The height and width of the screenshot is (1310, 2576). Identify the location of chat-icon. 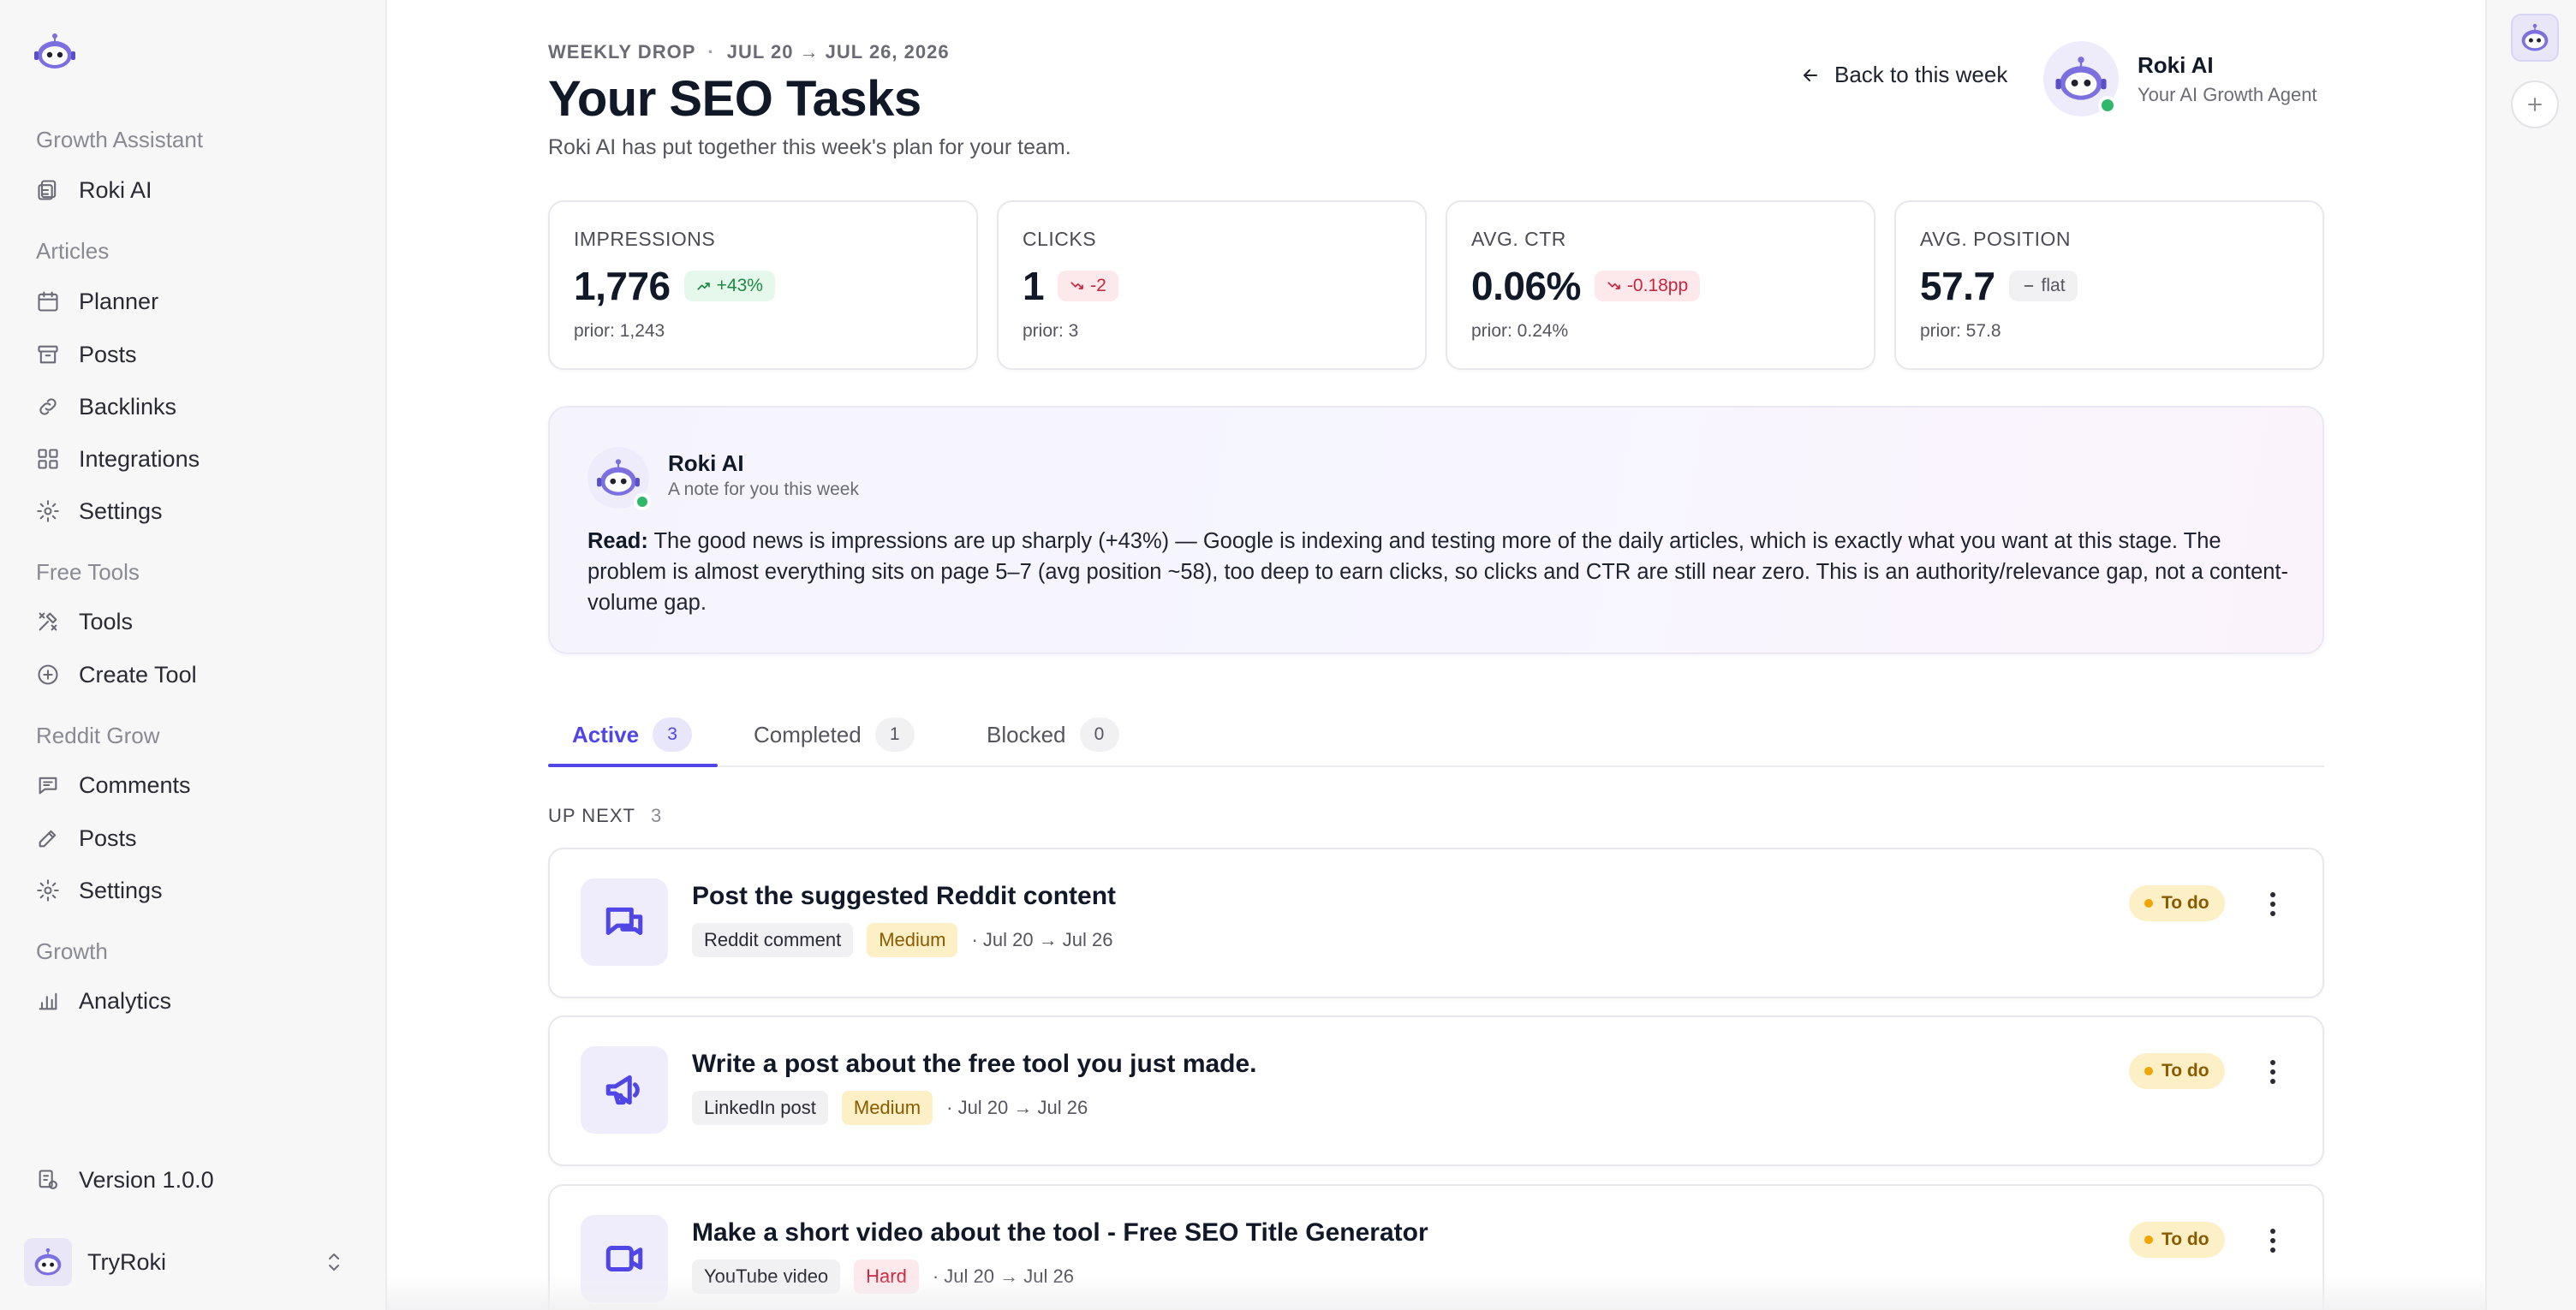
(48, 786).